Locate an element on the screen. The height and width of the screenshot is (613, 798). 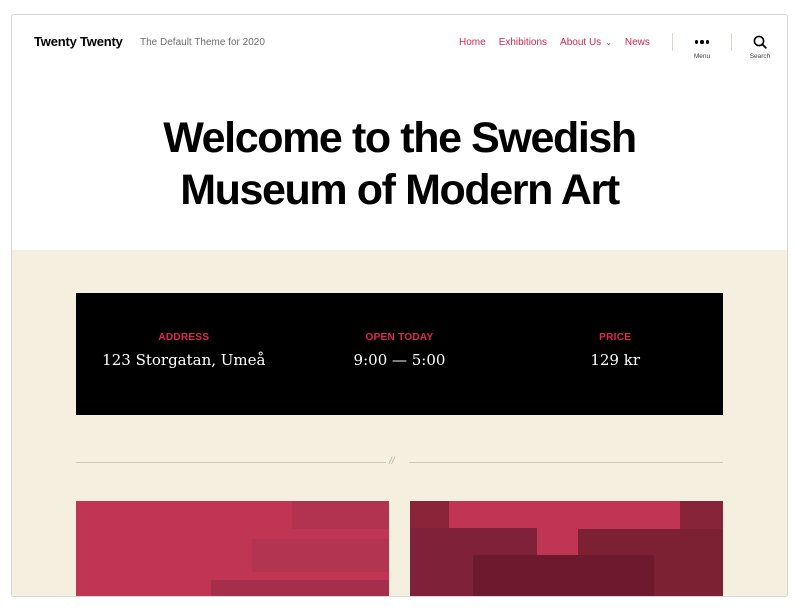
info-address: ADDRESS 123 Storgatan, Umeå is located at coordinates (184, 354).